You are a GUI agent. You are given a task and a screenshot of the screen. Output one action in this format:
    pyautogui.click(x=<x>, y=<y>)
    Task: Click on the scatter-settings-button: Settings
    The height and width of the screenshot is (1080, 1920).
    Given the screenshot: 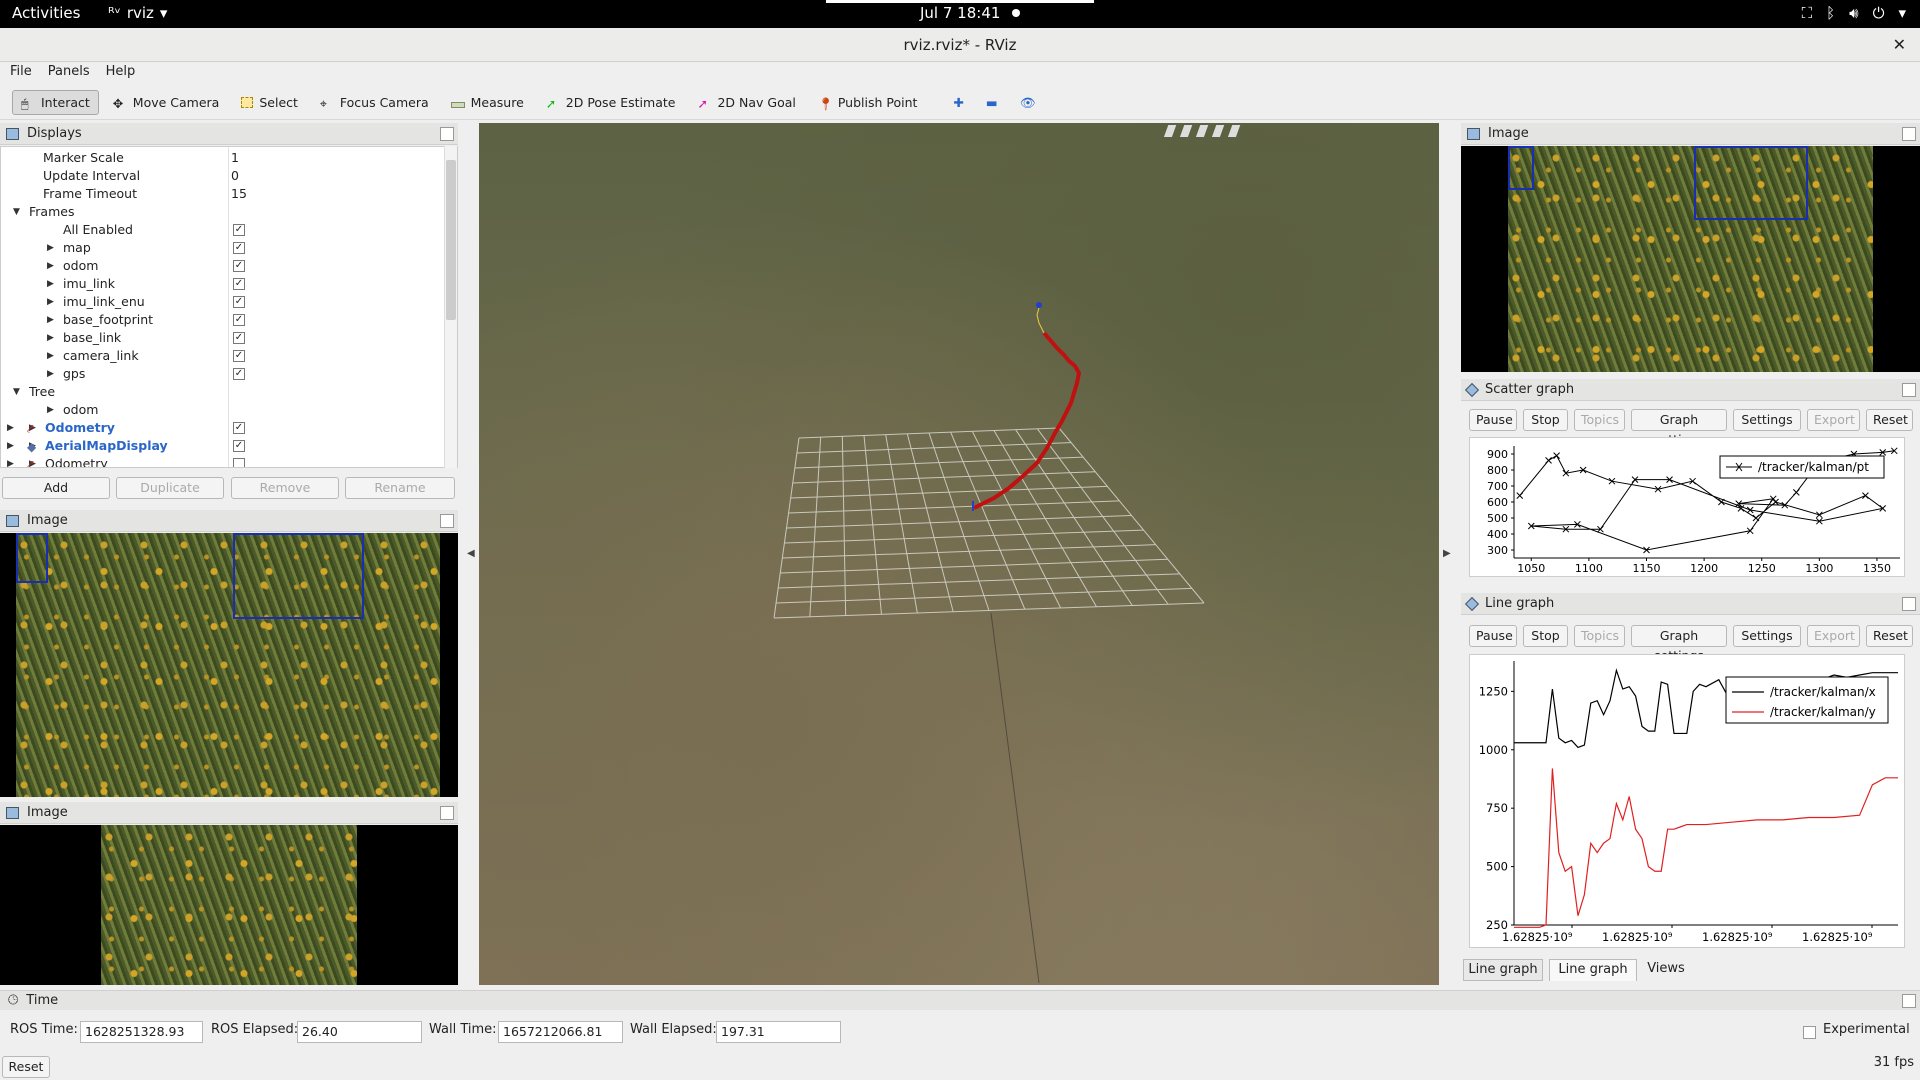 What is the action you would take?
    pyautogui.click(x=1767, y=420)
    